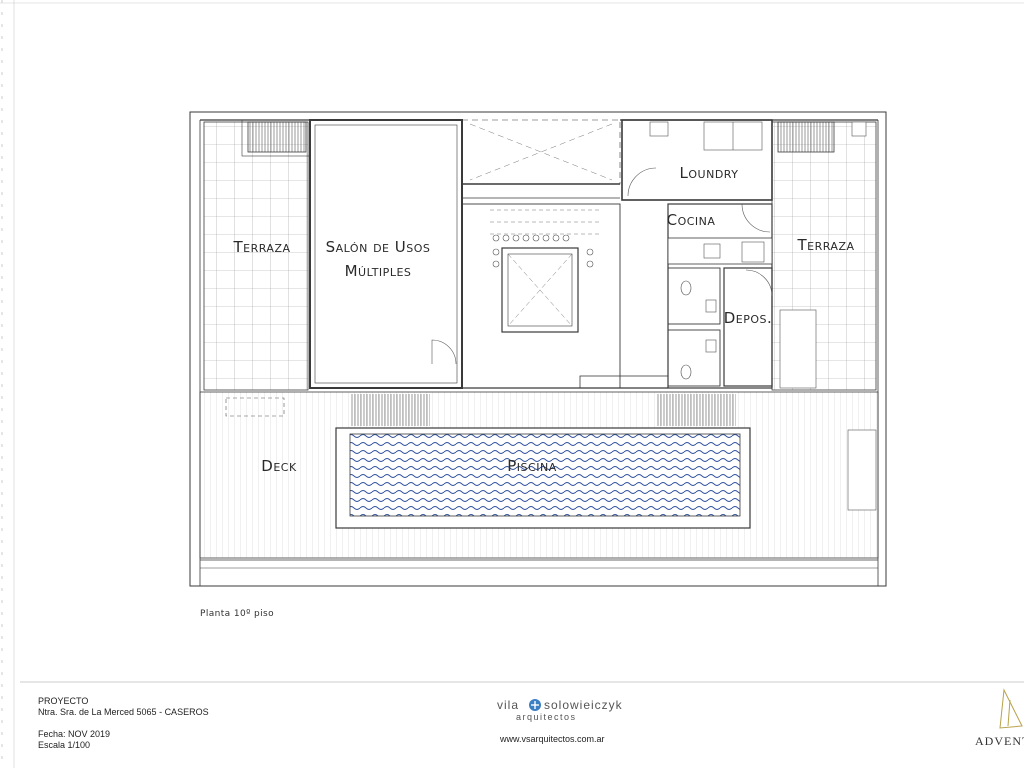 The width and height of the screenshot is (1024, 773). Describe the element at coordinates (378, 247) in the screenshot. I see `label-salon-line1: Salón de Usos` at that location.